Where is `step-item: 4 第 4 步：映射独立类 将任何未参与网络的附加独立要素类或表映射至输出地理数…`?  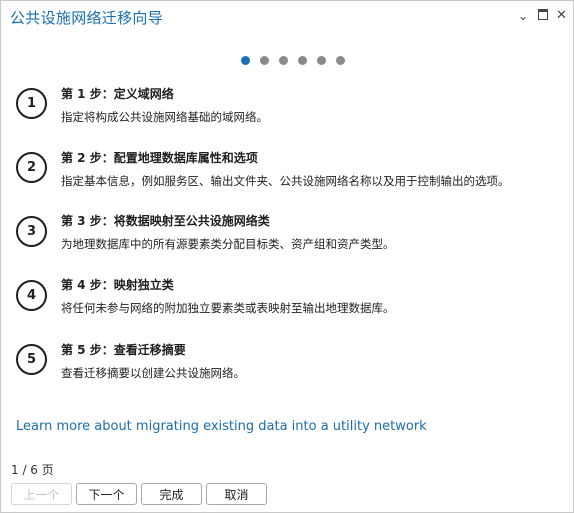
step-item: 4 第 4 步：映射独立类 将任何未参与网络的附加独立要素类或表映射至输出地理数… is located at coordinates (287, 304).